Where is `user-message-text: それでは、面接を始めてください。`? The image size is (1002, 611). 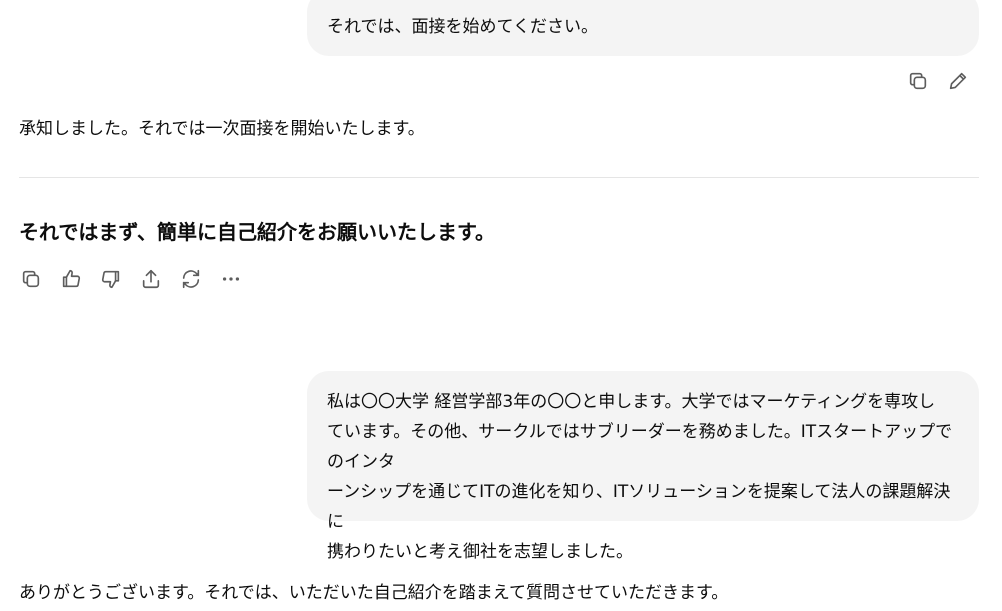
user-message-text: それでは、面接を始めてください。 is located at coordinates (462, 27).